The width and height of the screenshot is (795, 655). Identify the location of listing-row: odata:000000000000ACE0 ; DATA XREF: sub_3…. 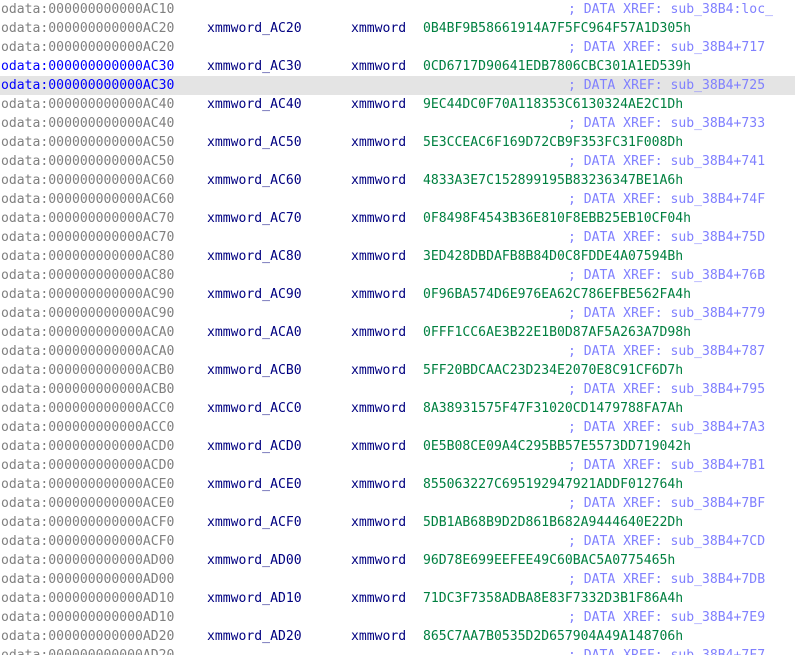
(397, 503).